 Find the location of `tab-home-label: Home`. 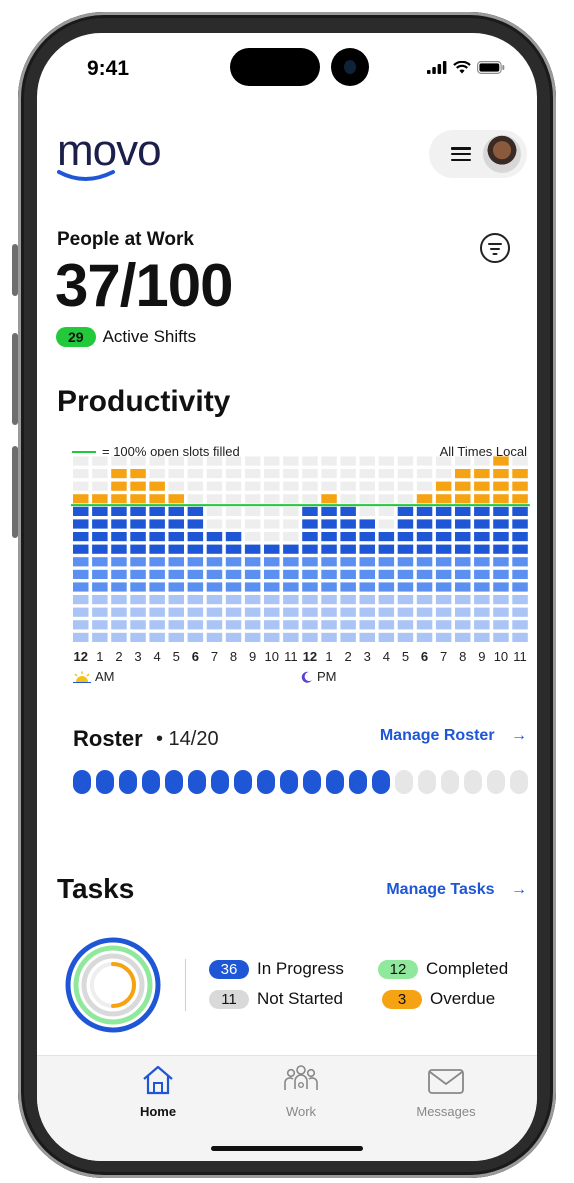

tab-home-label: Home is located at coordinates (158, 1111).